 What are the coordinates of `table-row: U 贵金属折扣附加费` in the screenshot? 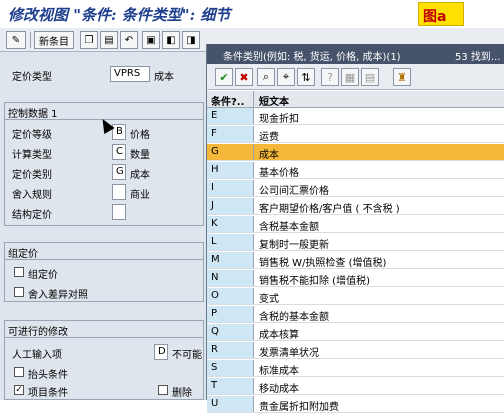 It's located at (355, 404).